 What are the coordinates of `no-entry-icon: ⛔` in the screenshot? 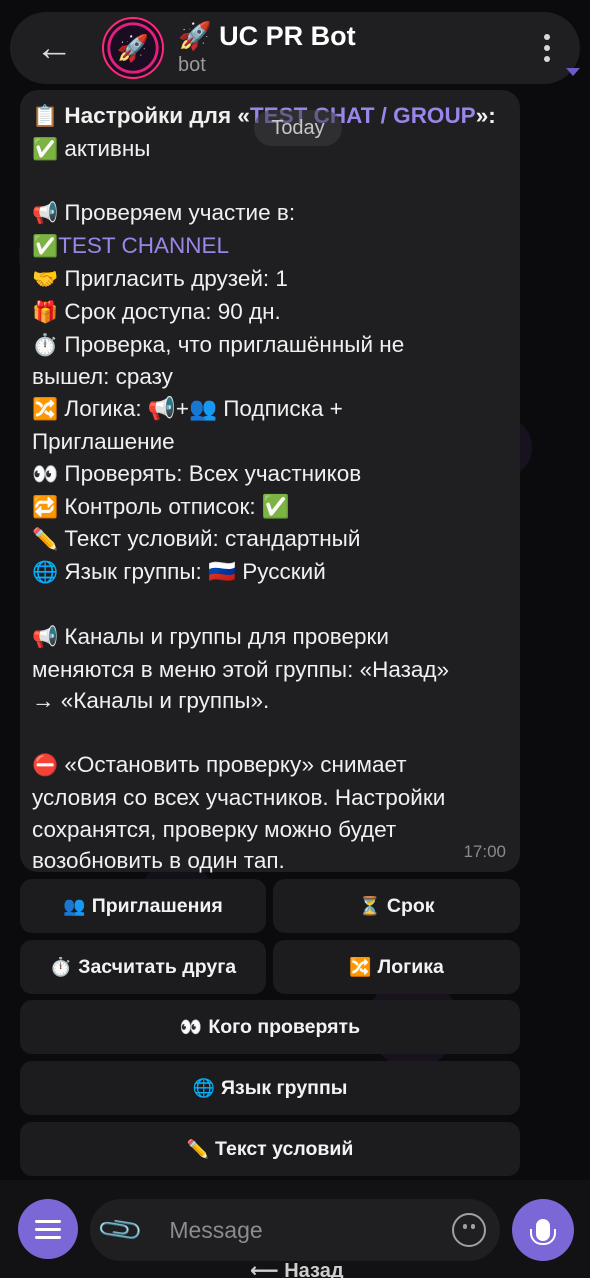 It's located at (45, 765).